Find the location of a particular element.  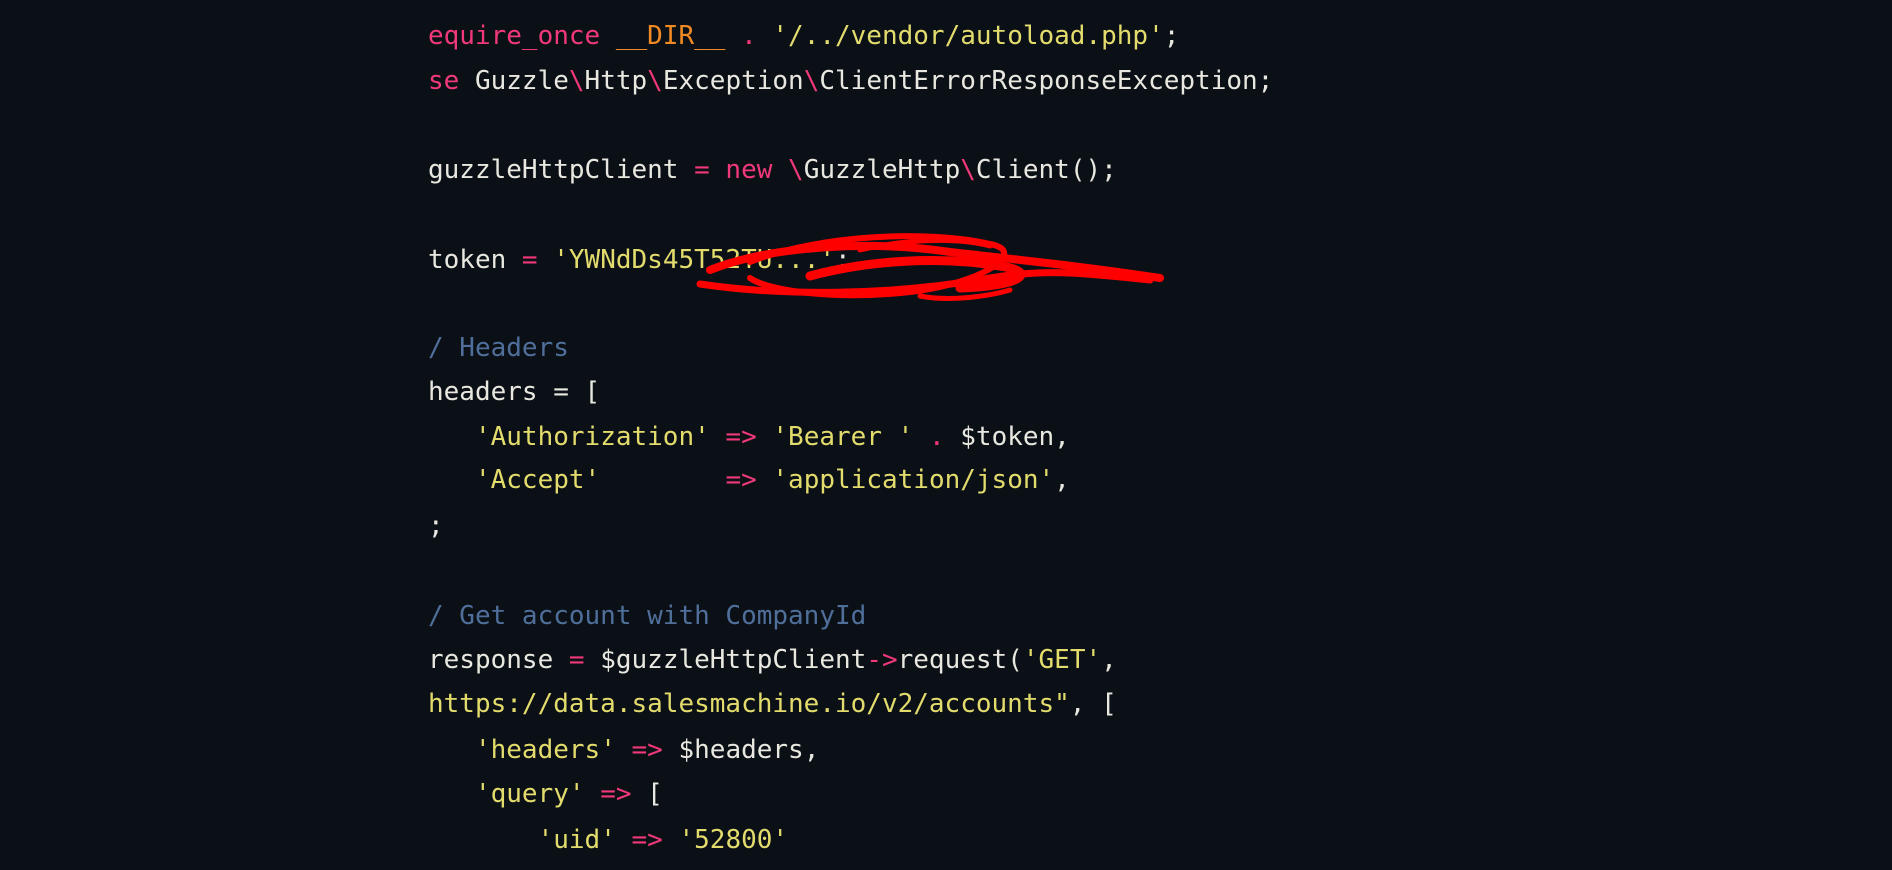

function-call: request( is located at coordinates (960, 660).